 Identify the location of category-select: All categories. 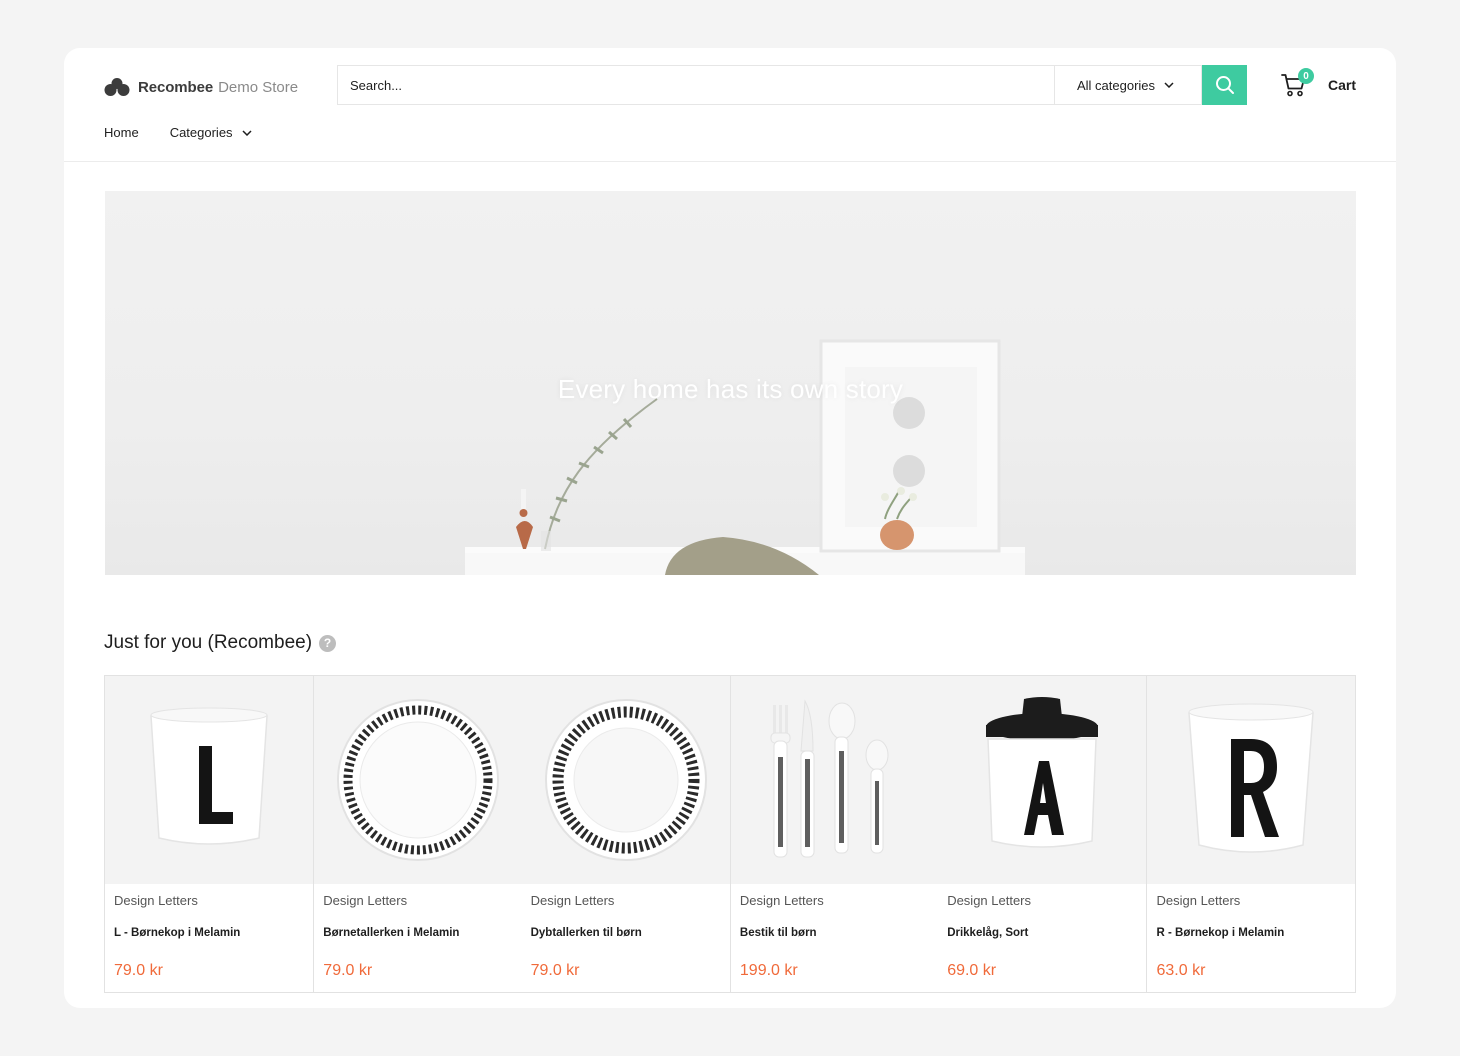
(1128, 85).